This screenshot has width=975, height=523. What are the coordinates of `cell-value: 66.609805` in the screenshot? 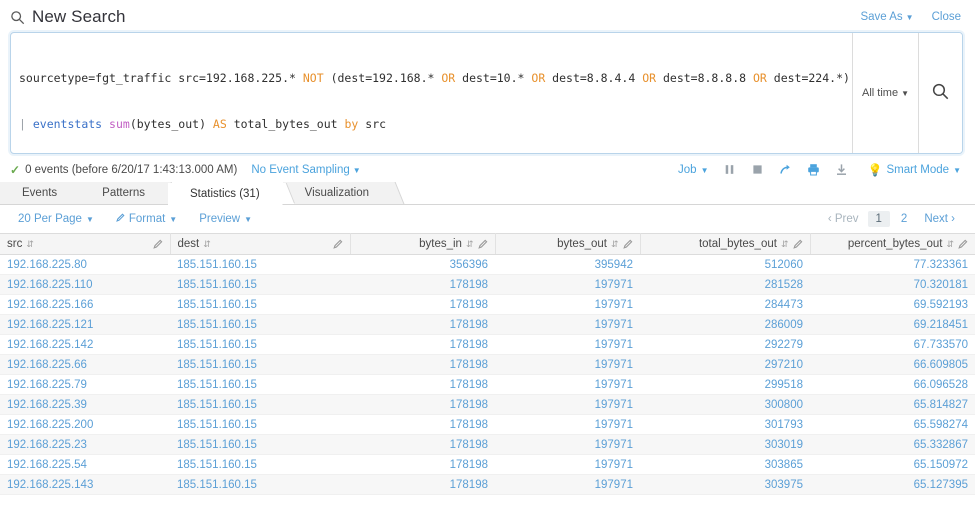 It's located at (941, 365).